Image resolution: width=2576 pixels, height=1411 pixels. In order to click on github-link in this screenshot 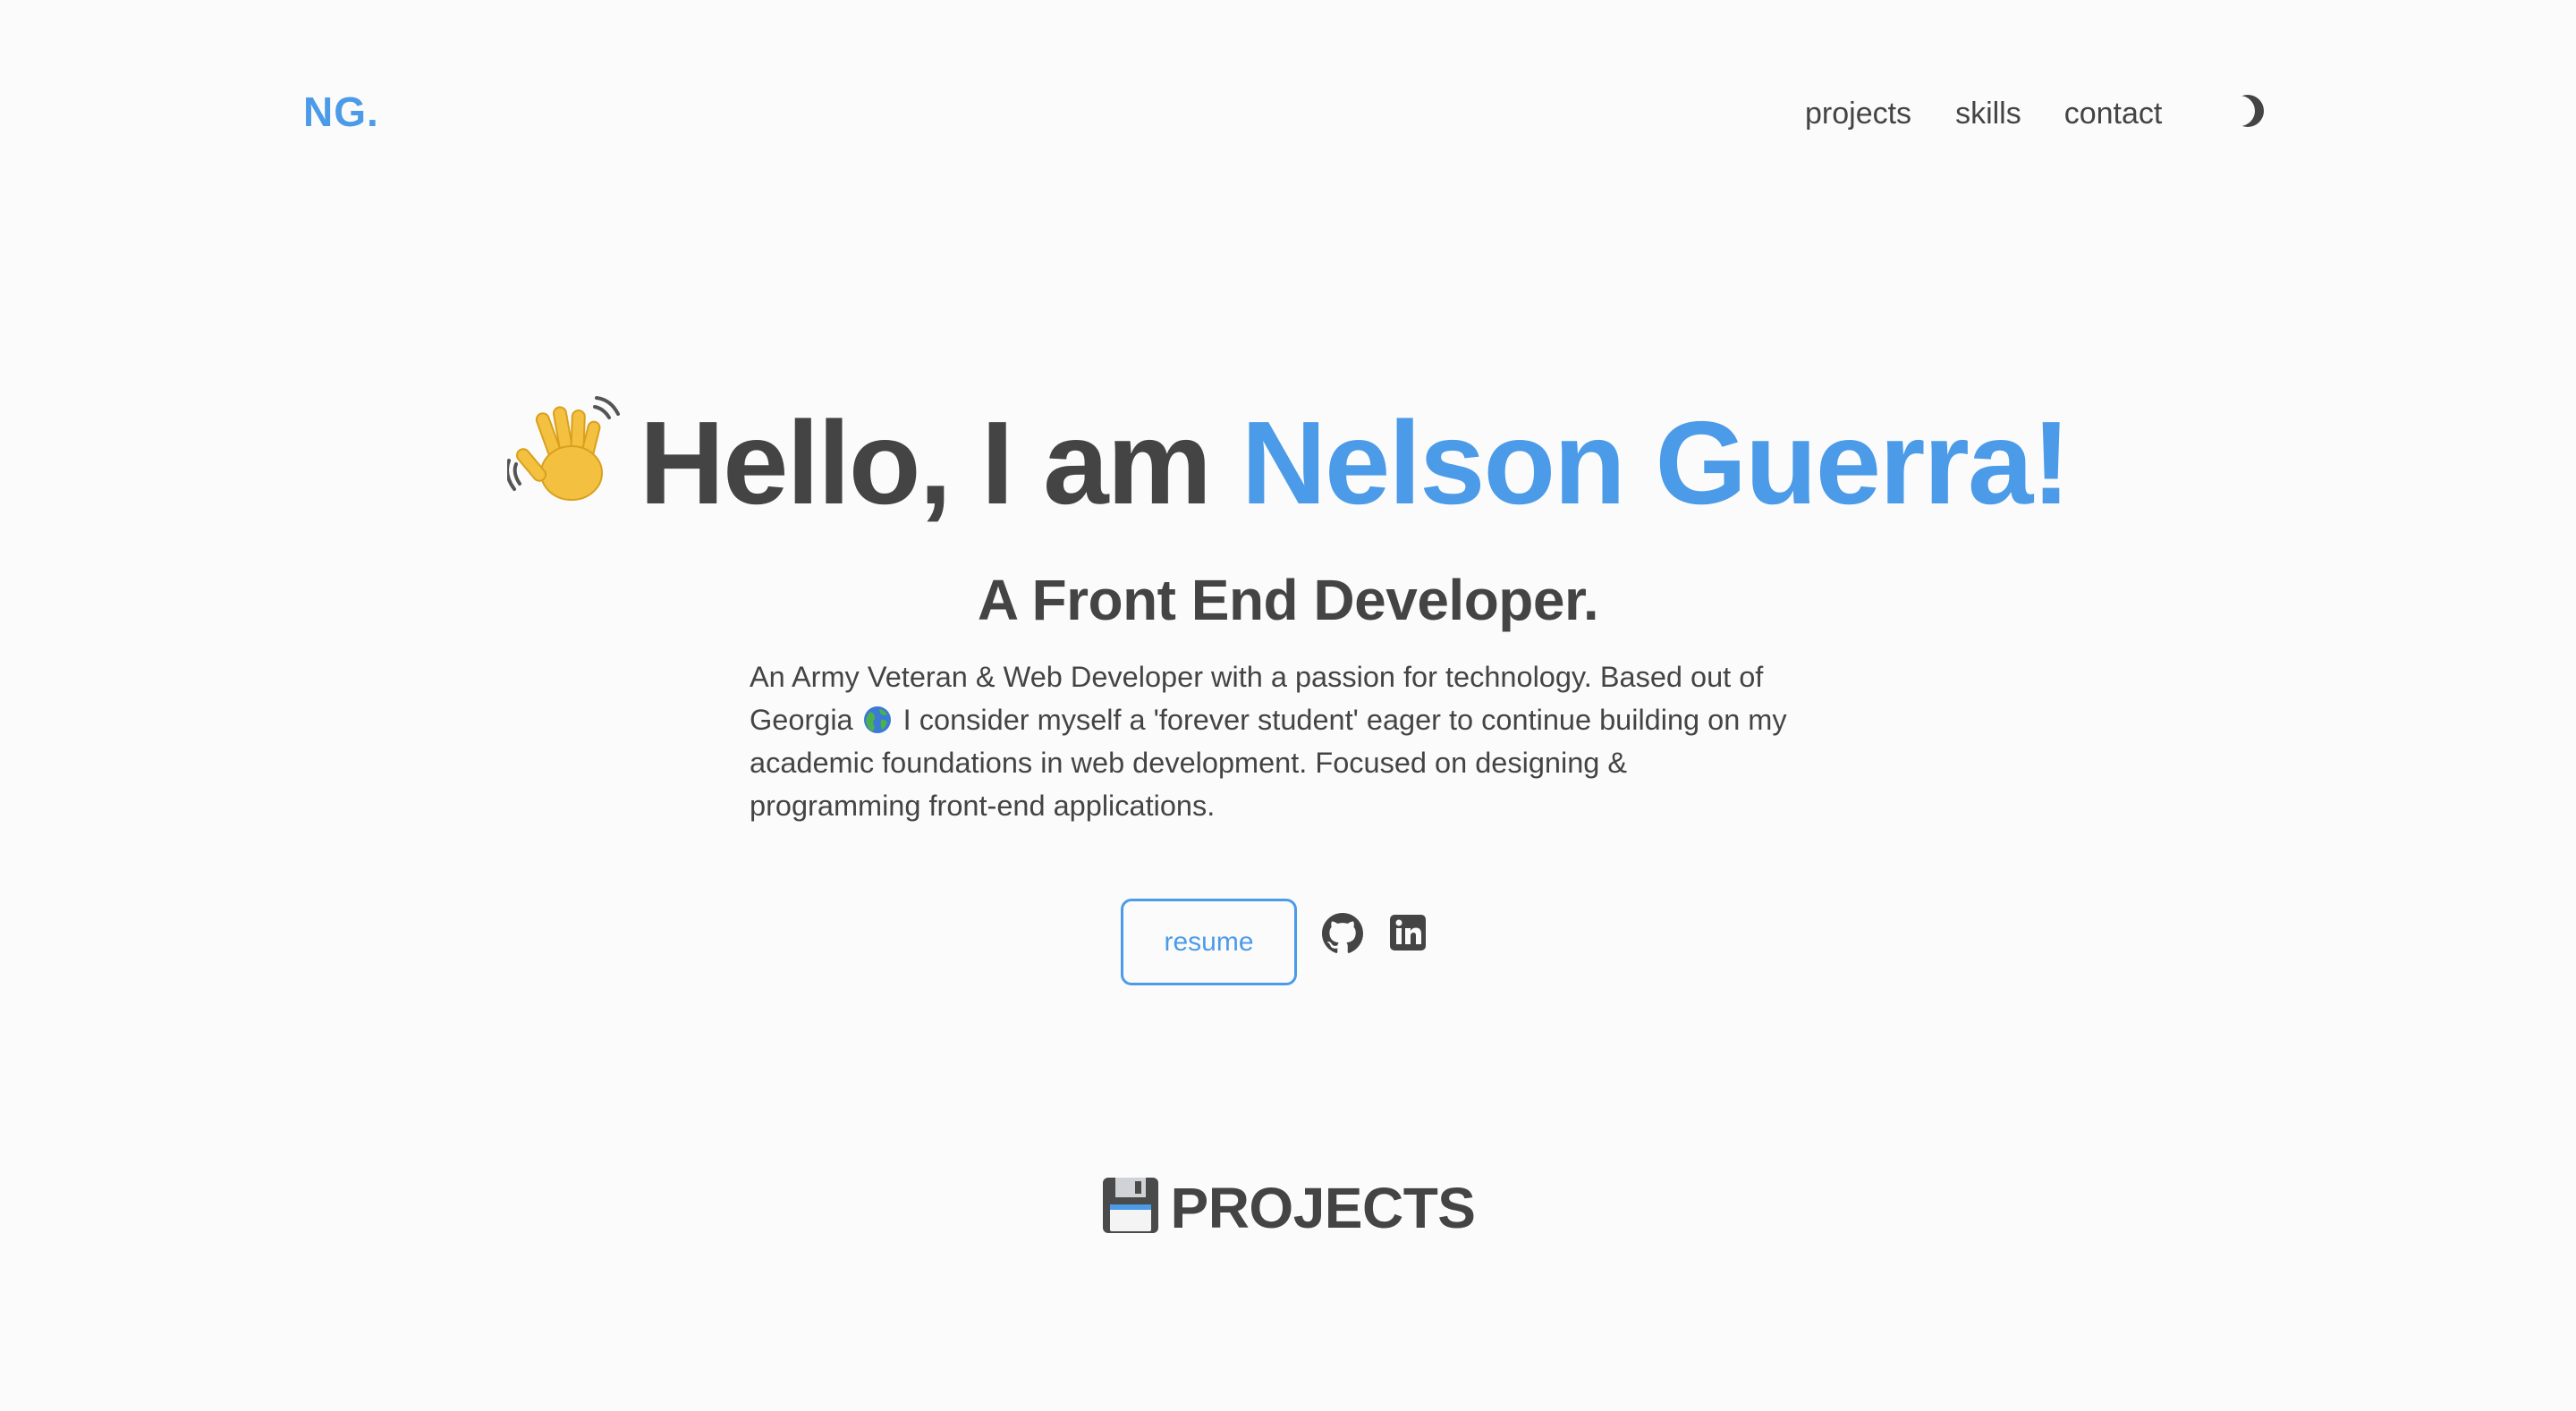, I will do `click(1342, 933)`.